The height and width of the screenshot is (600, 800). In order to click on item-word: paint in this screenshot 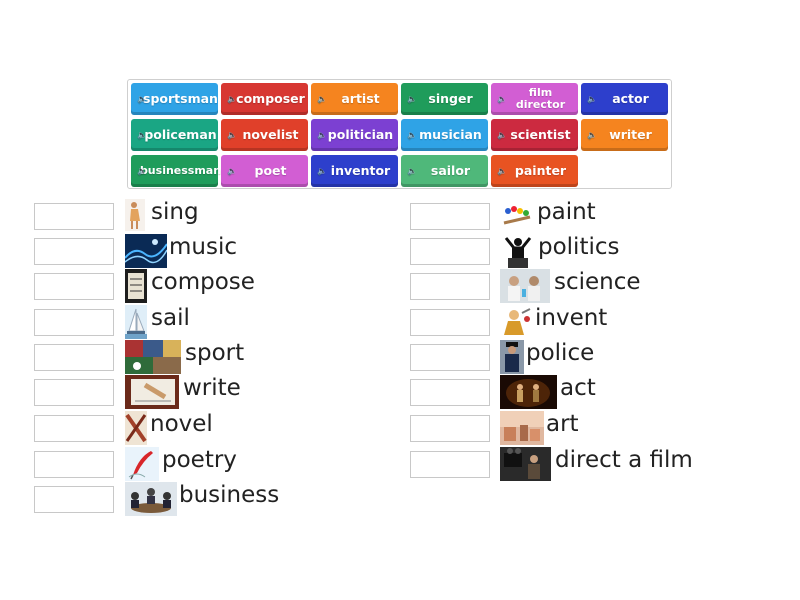, I will do `click(566, 212)`.